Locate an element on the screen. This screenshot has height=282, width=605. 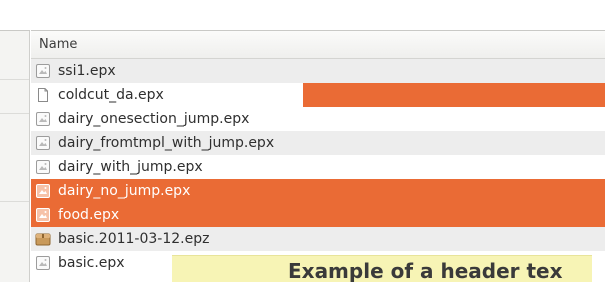
file-name: ssi1.epx is located at coordinates (87, 71).